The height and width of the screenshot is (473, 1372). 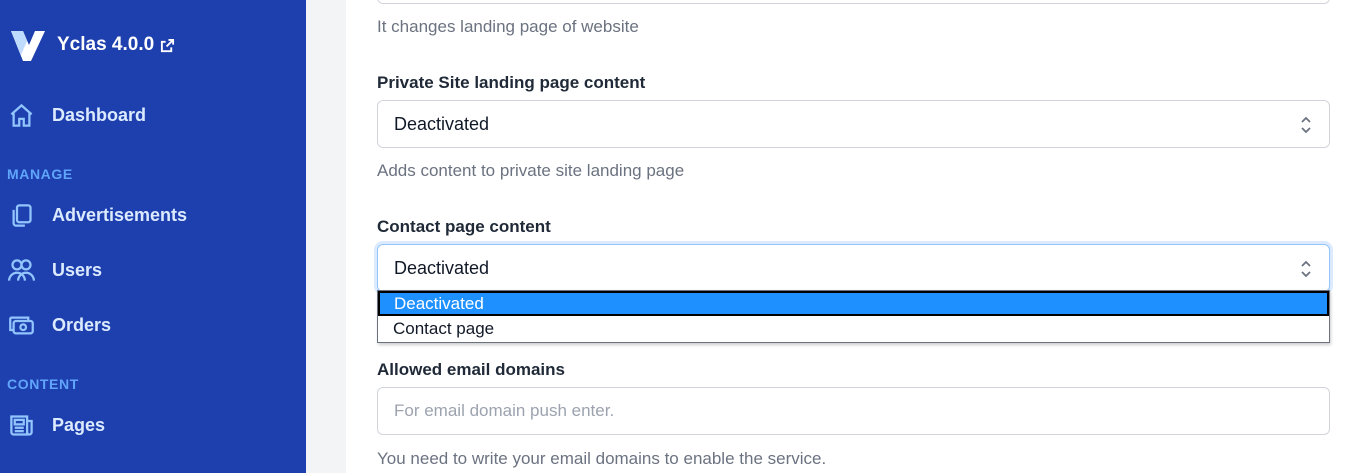 I want to click on contact-page-label: Contact page content, so click(x=464, y=226).